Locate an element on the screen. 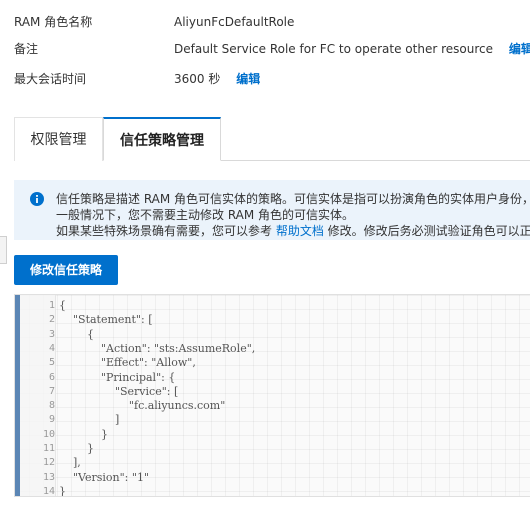 The width and height of the screenshot is (530, 507). line-number: 14 is located at coordinates (48, 491).